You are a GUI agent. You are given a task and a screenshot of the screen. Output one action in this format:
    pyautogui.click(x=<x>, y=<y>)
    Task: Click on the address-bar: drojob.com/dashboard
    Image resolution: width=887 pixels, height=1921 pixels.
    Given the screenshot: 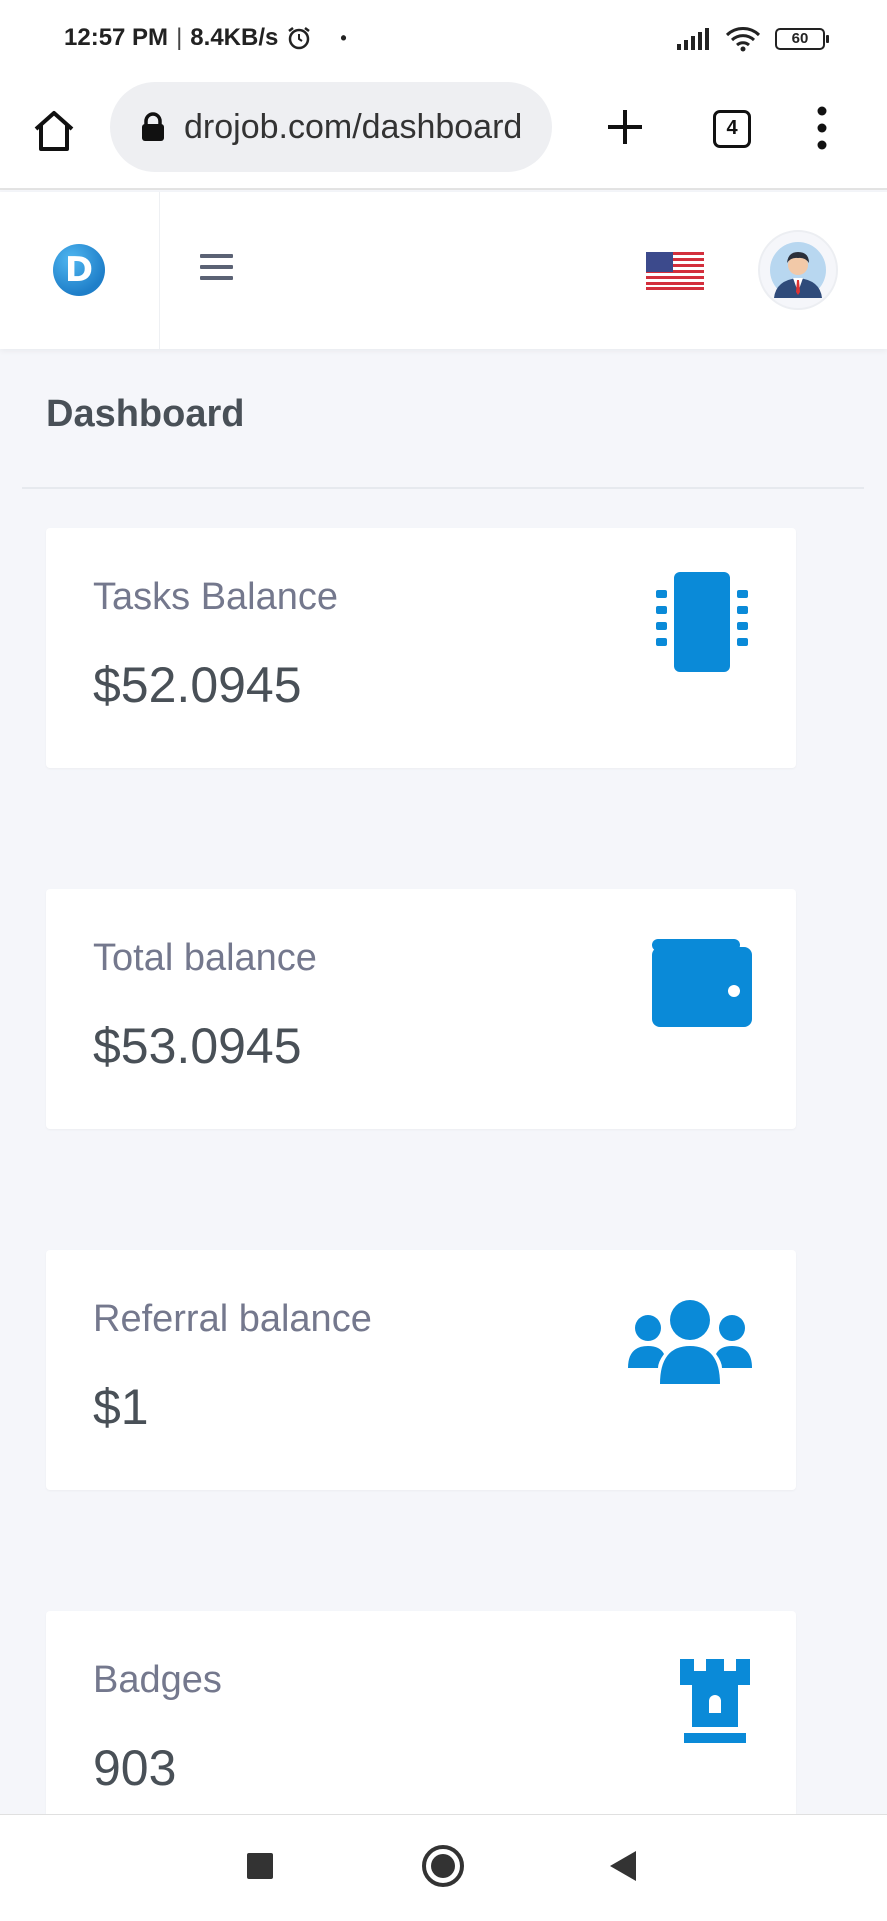 What is the action you would take?
    pyautogui.click(x=331, y=127)
    